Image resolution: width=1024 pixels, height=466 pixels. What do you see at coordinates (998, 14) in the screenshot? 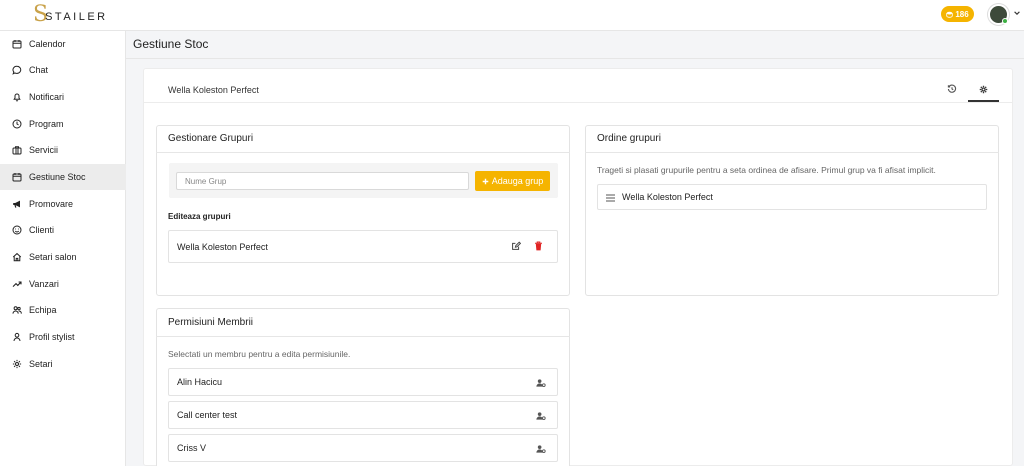
I see `user-avatar` at bounding box center [998, 14].